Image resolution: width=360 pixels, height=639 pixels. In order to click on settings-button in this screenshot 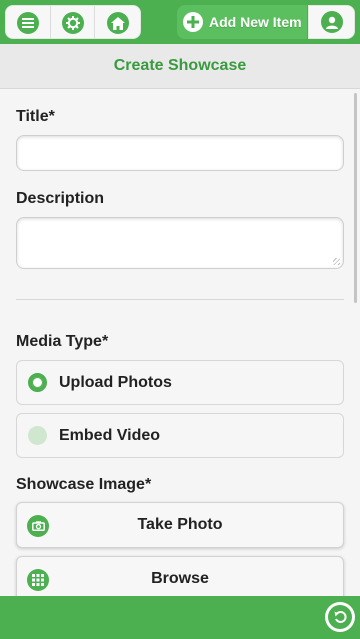, I will do `click(73, 22)`.